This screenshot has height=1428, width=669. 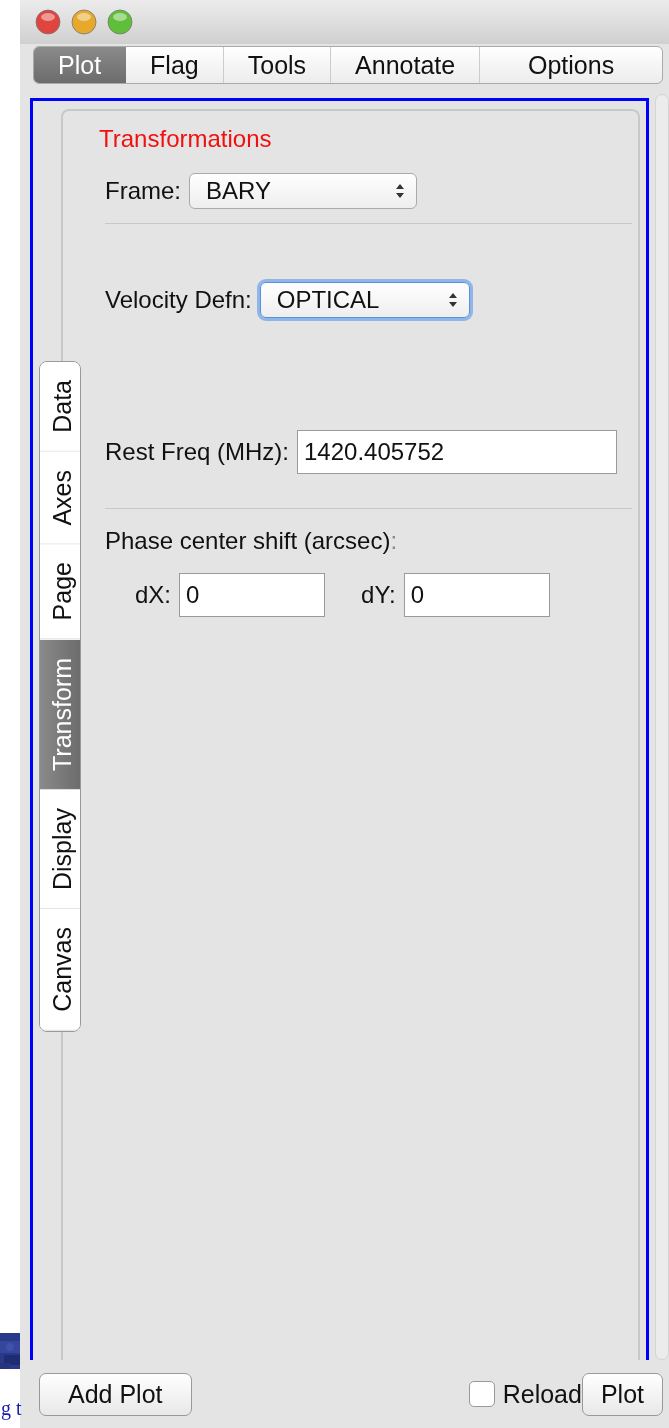 What do you see at coordinates (662, 727) in the screenshot?
I see `scrollbar` at bounding box center [662, 727].